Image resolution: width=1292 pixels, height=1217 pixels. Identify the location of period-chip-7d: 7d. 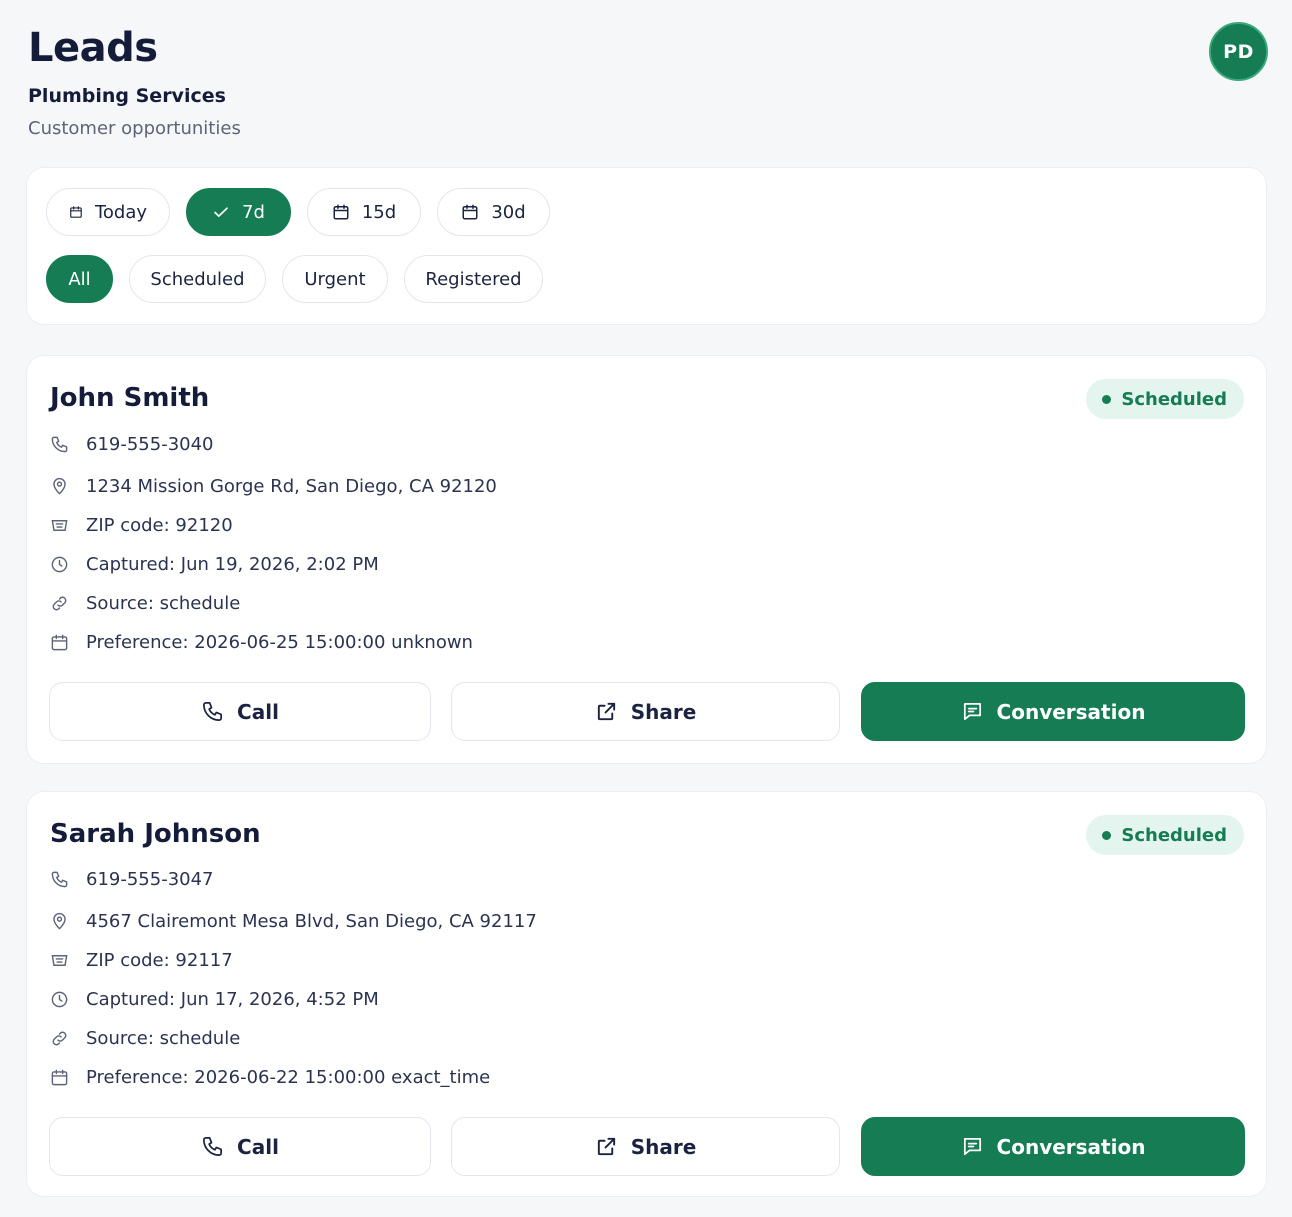
(238, 212).